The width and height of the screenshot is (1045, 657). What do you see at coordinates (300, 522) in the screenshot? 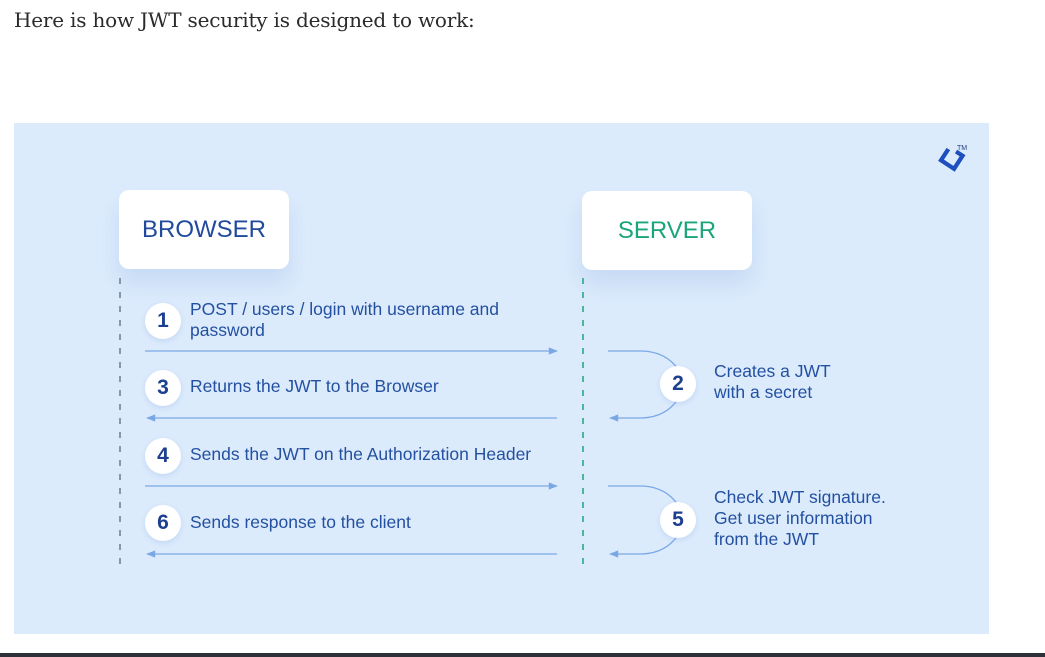
I see `step-6-label: Sends response to the client` at bounding box center [300, 522].